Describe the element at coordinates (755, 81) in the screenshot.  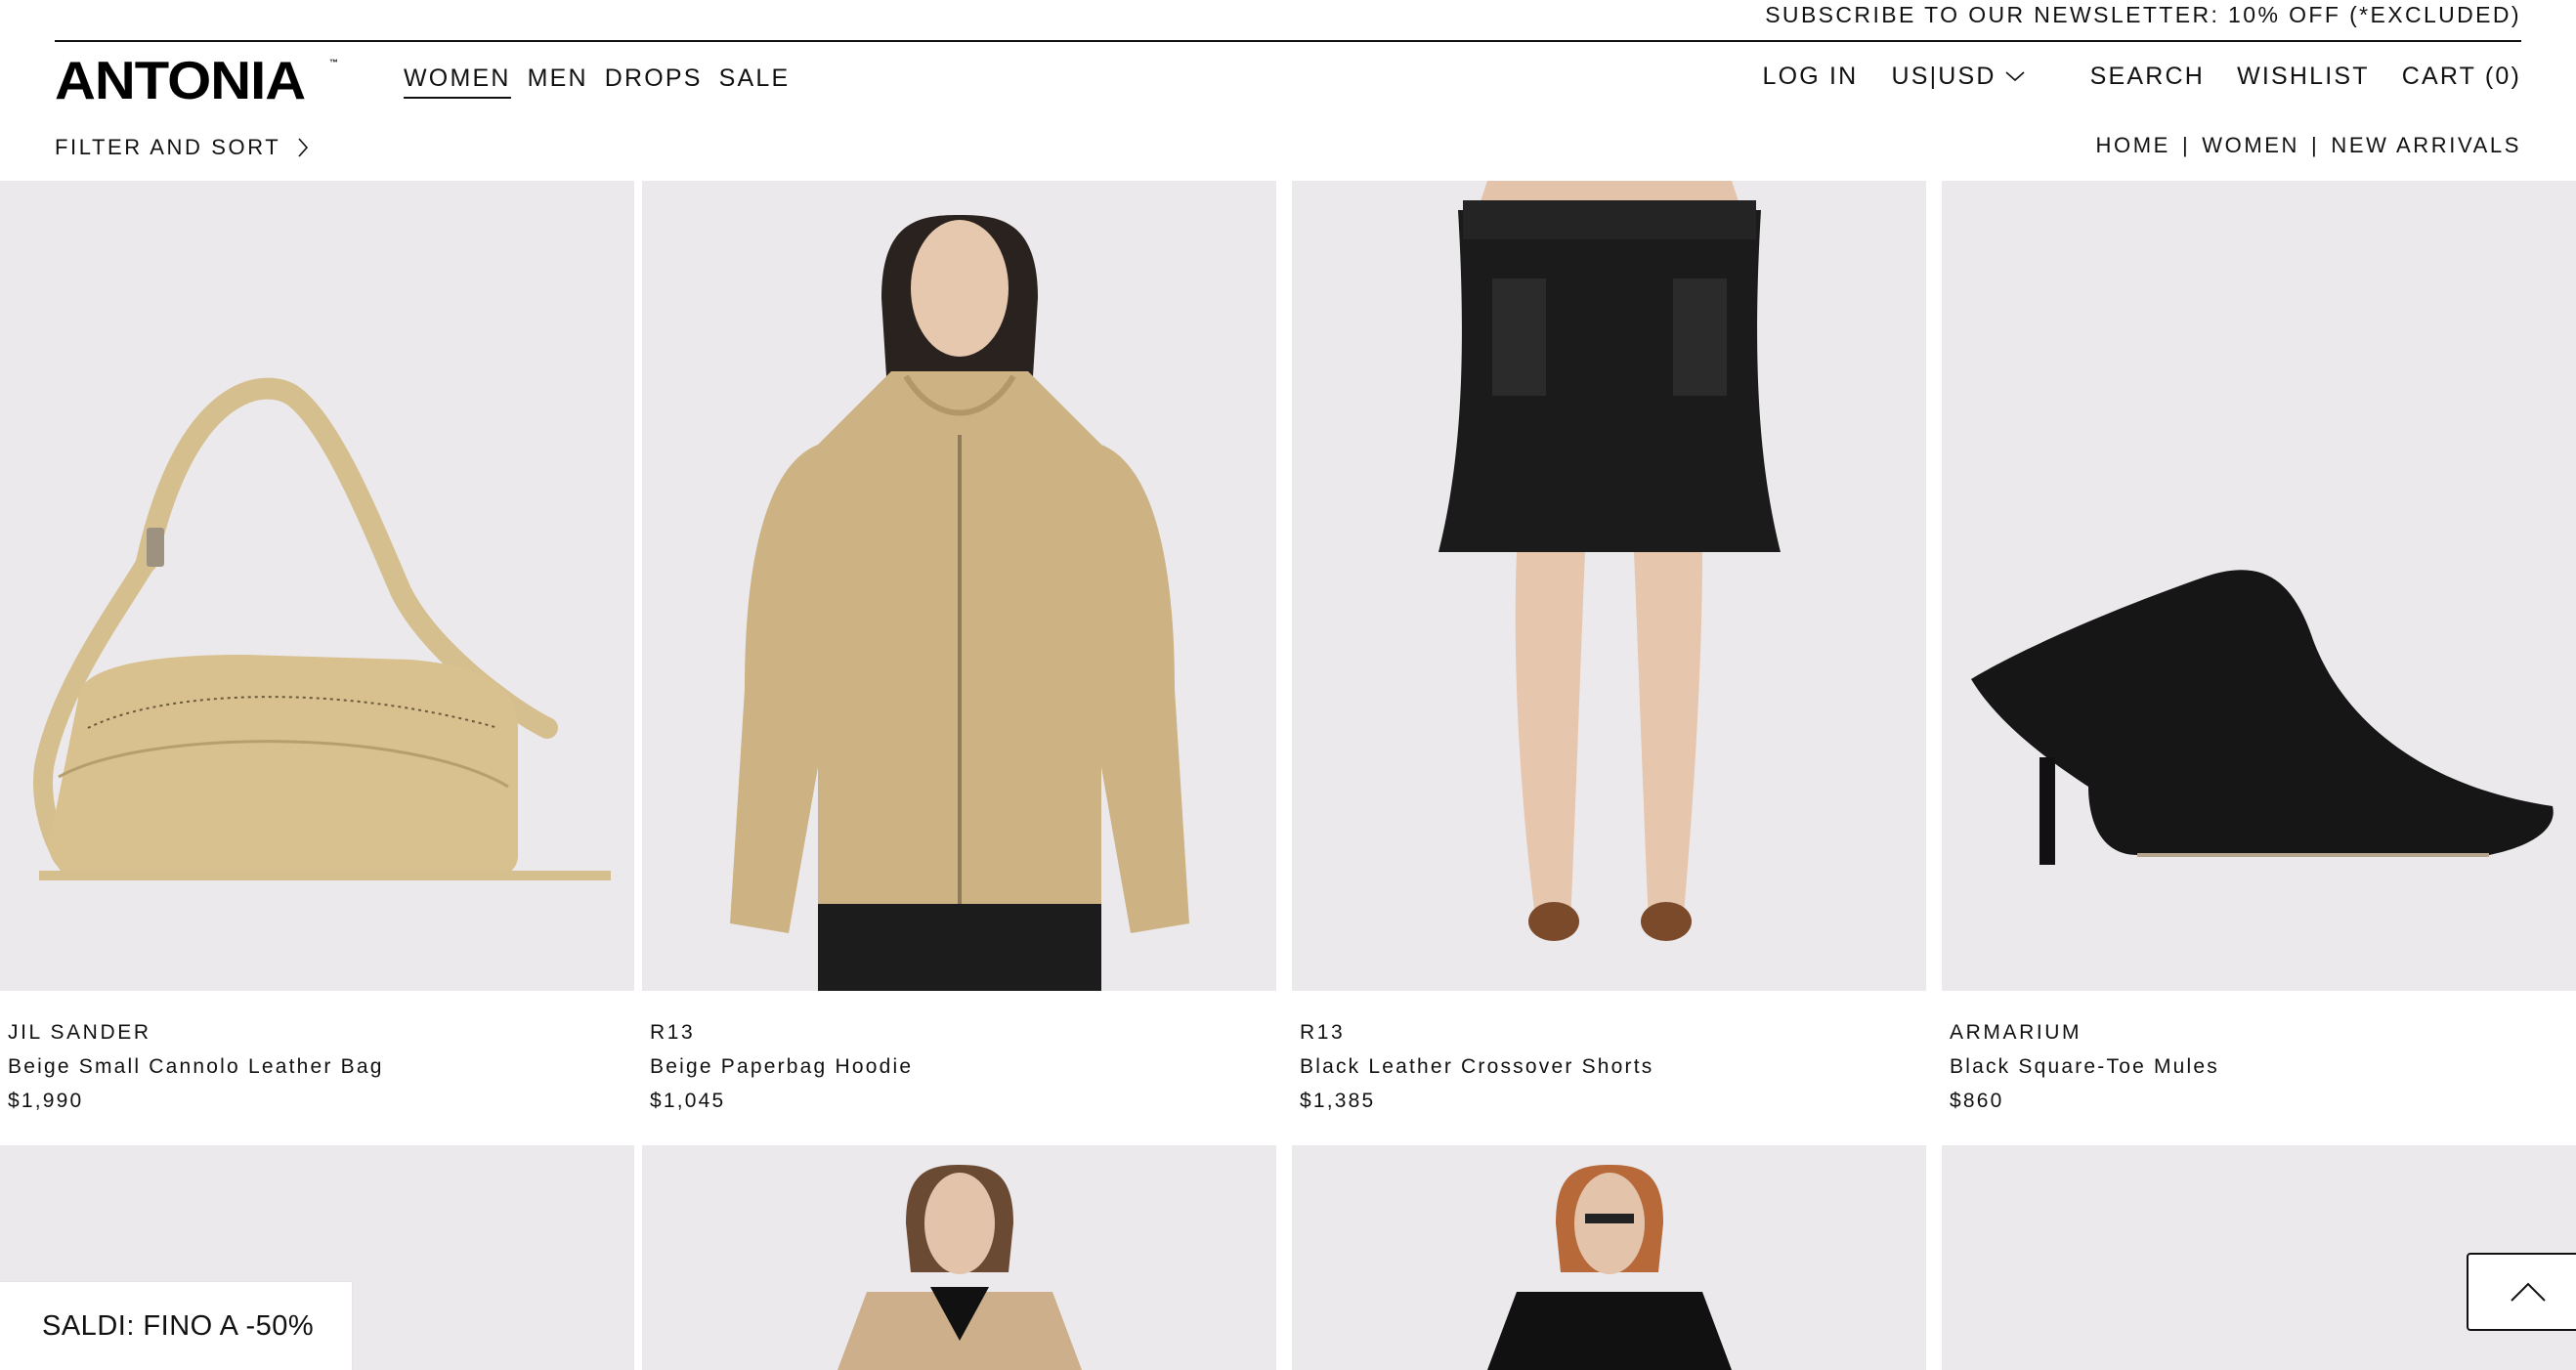
I see `nav-sale: SALE` at that location.